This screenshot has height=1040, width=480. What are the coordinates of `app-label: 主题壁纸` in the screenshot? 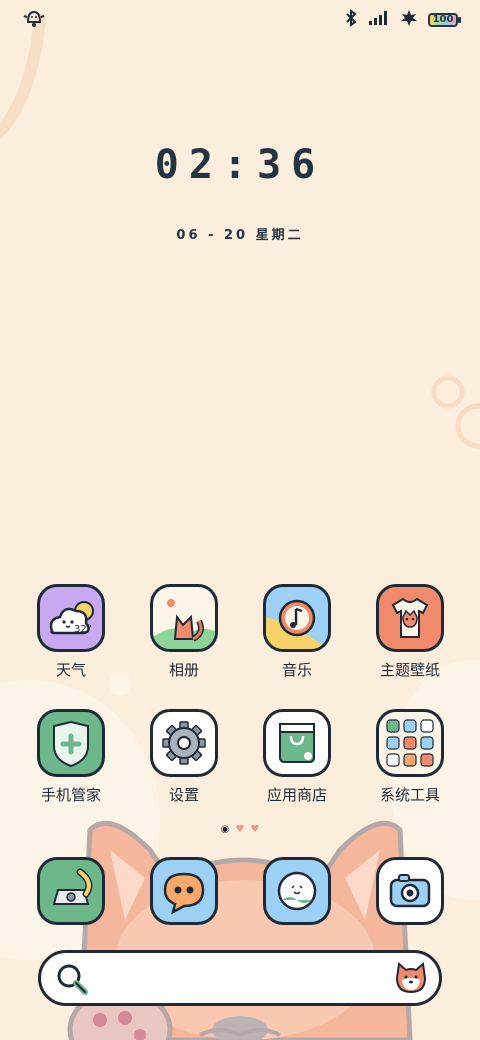 It's located at (409, 670).